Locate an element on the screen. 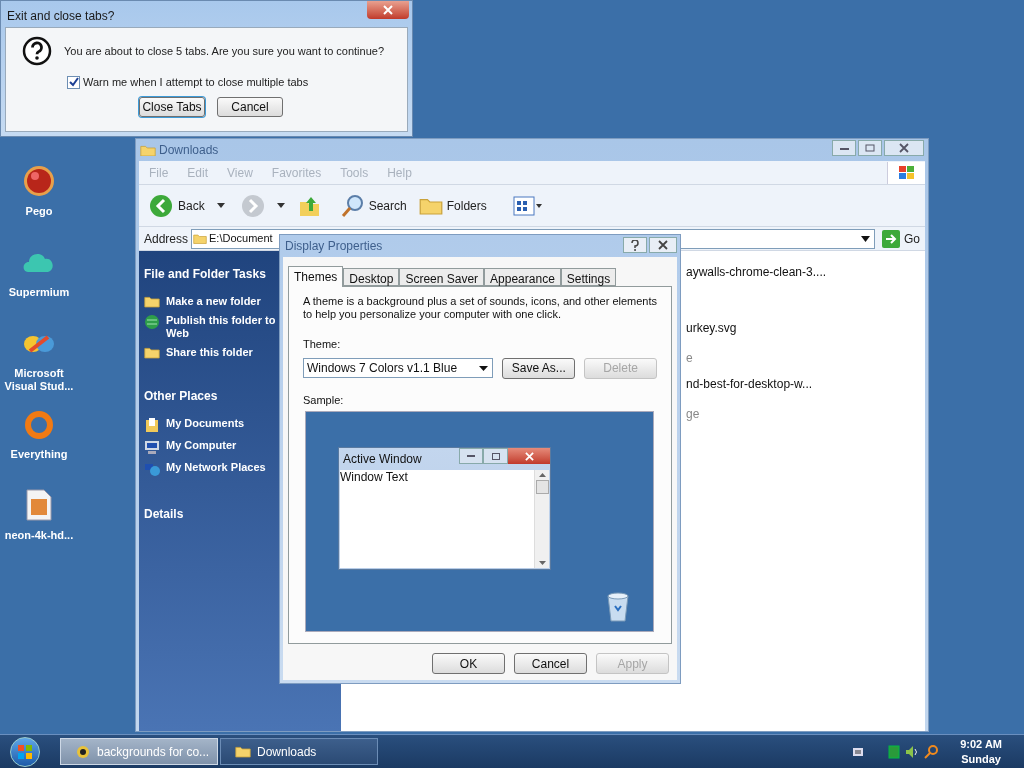 Image resolution: width=1024 pixels, height=768 pixels. clock-day: Sunday is located at coordinates (981, 759).